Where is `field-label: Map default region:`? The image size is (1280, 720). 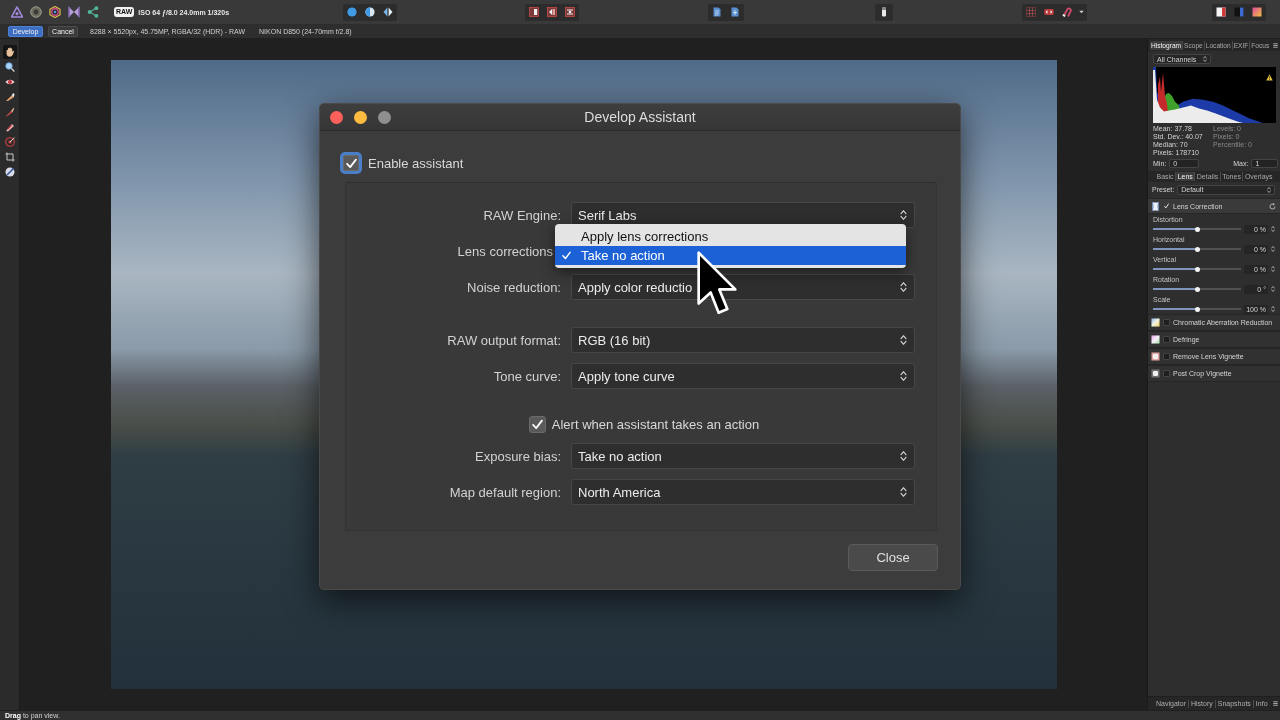 field-label: Map default region: is located at coordinates (505, 492).